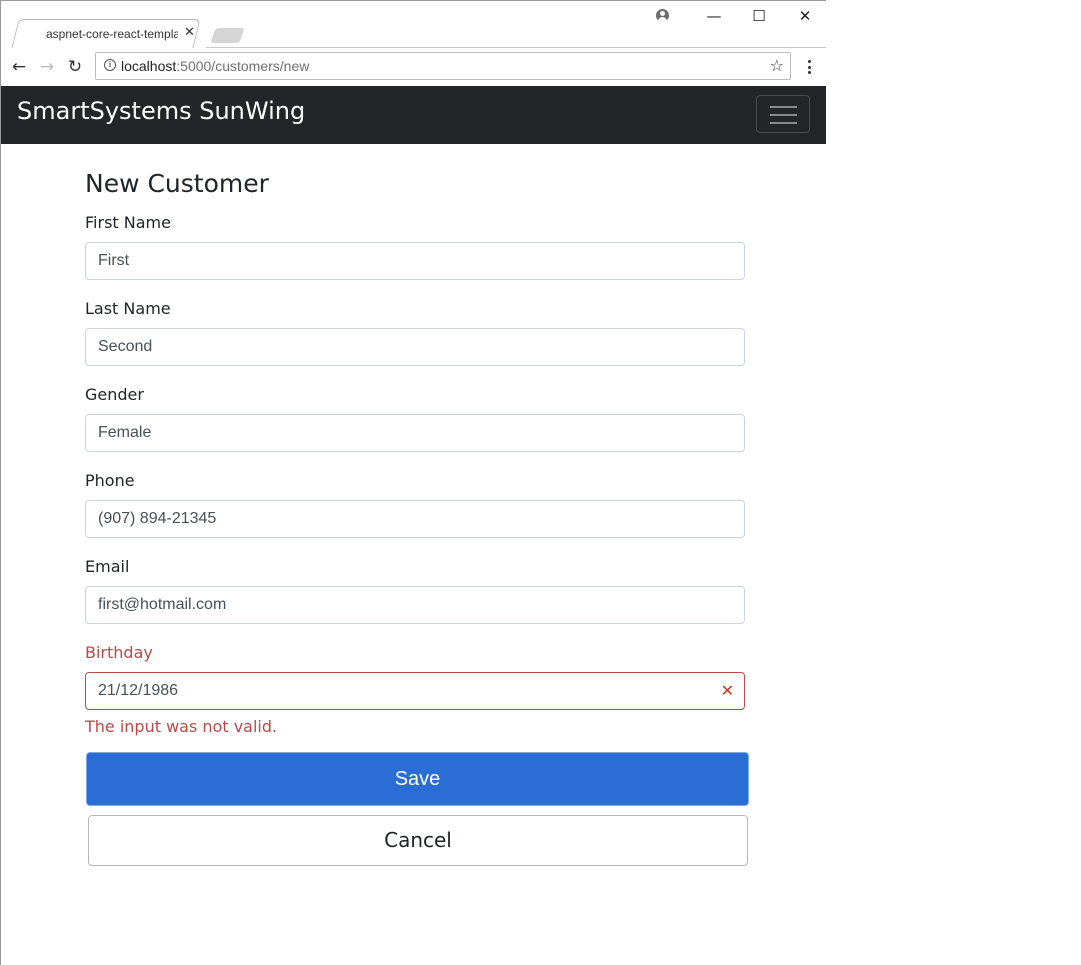  Describe the element at coordinates (114, 394) in the screenshot. I see `gender-label: Gender` at that location.